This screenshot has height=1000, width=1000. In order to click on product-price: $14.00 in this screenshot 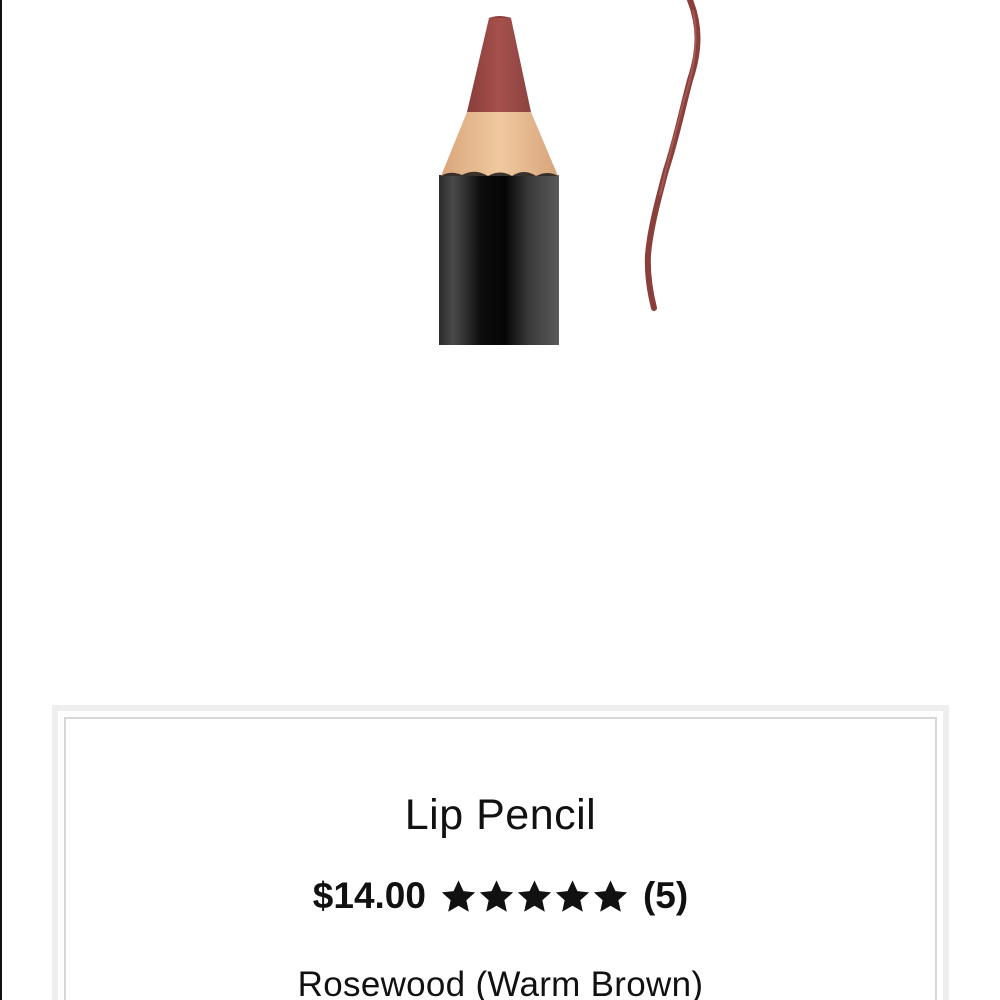, I will do `click(369, 895)`.